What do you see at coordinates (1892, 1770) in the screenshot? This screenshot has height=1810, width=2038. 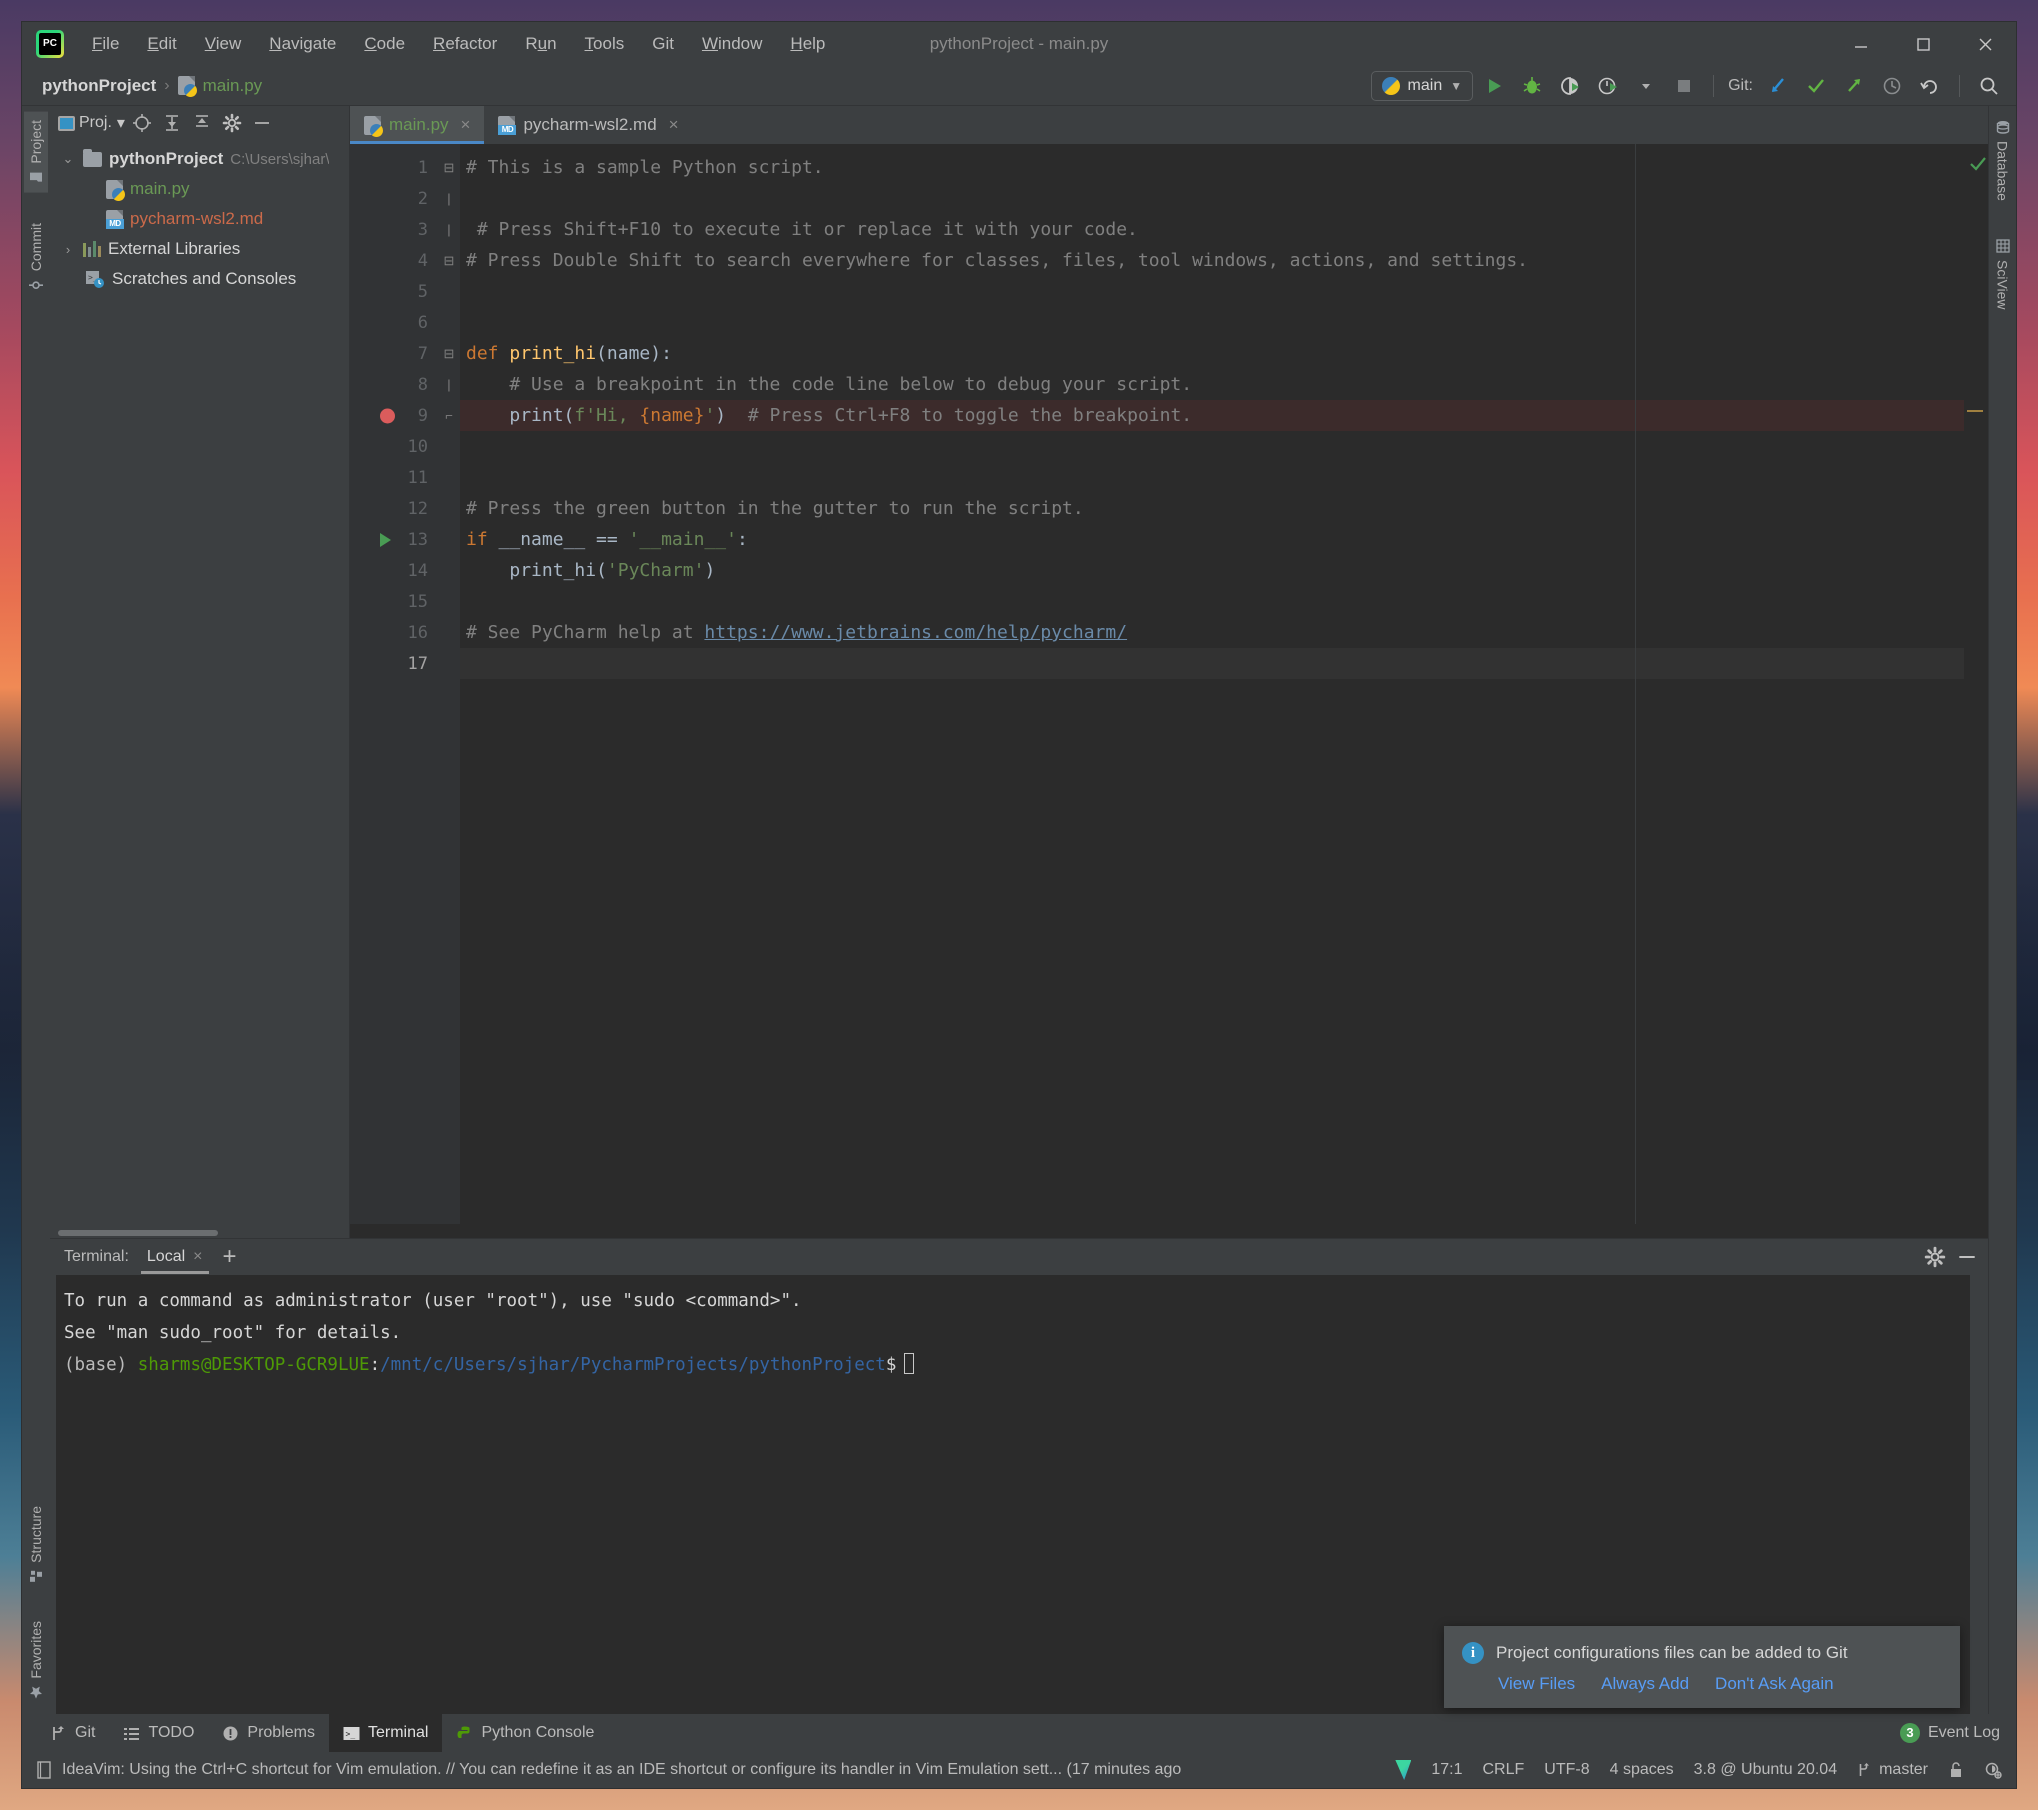 I see `git-branch-widget: master` at bounding box center [1892, 1770].